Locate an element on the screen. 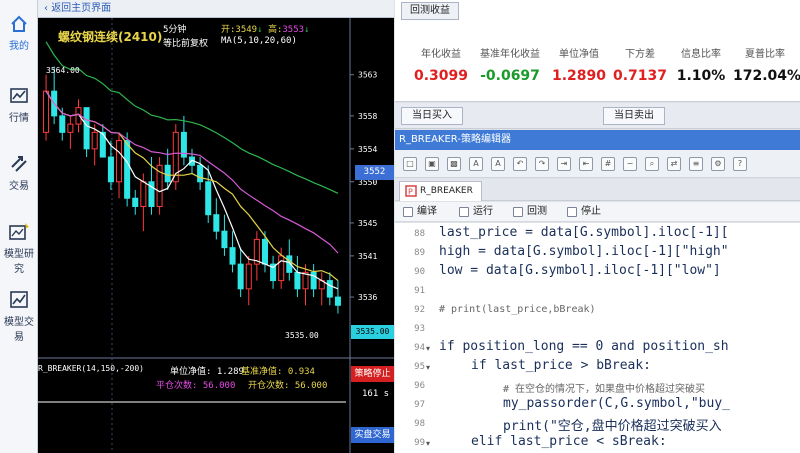 This screenshot has width=800, height=453. run-button: 运行 is located at coordinates (476, 212).